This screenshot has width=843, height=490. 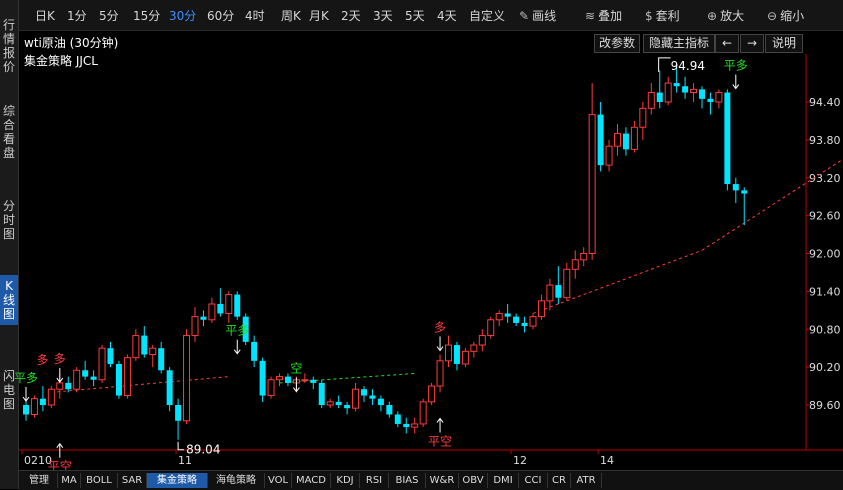 I want to click on signal-label: 多, so click(x=42, y=360).